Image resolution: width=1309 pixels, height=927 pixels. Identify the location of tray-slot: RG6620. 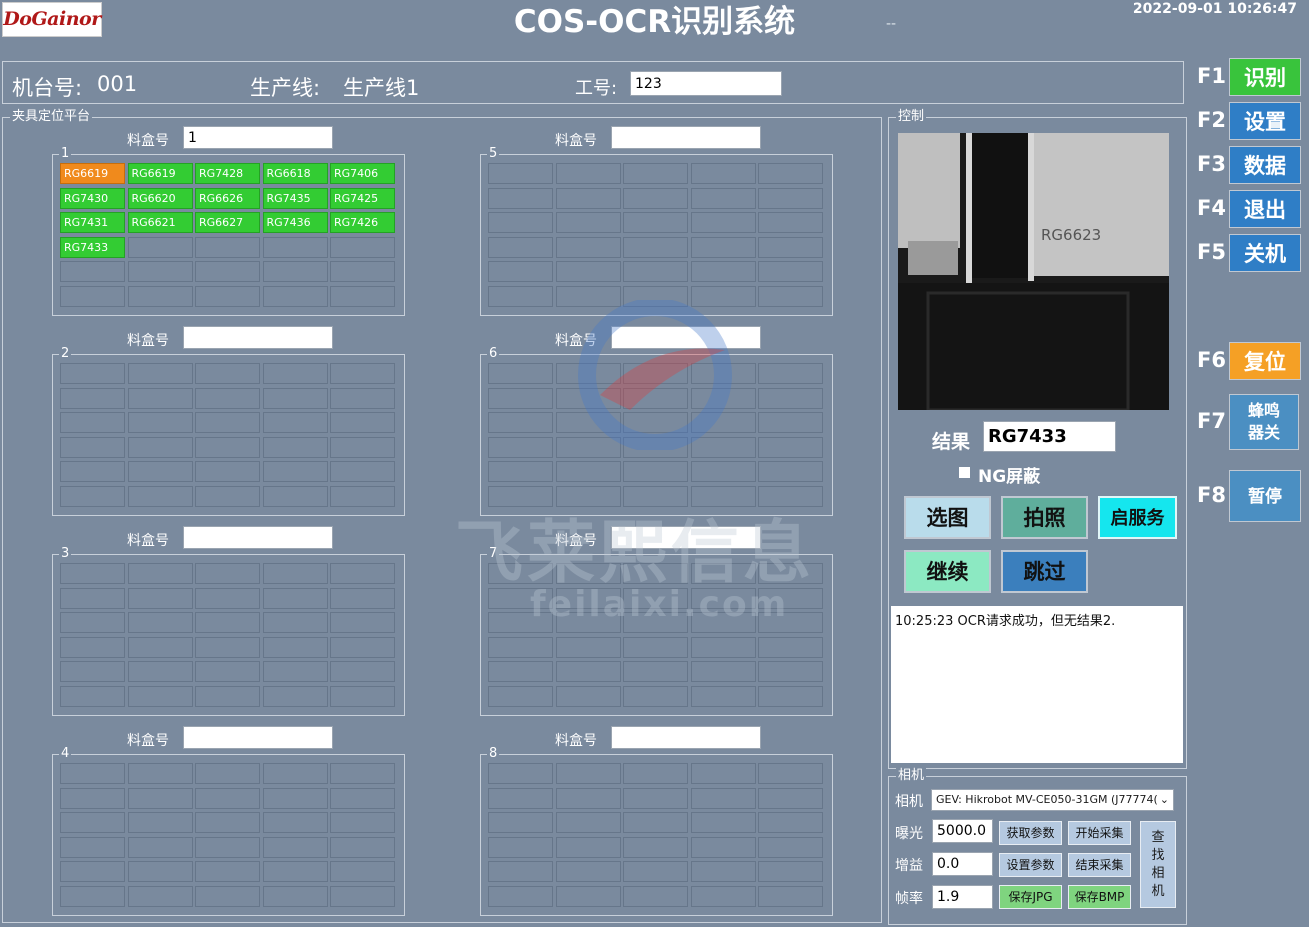
(160, 198).